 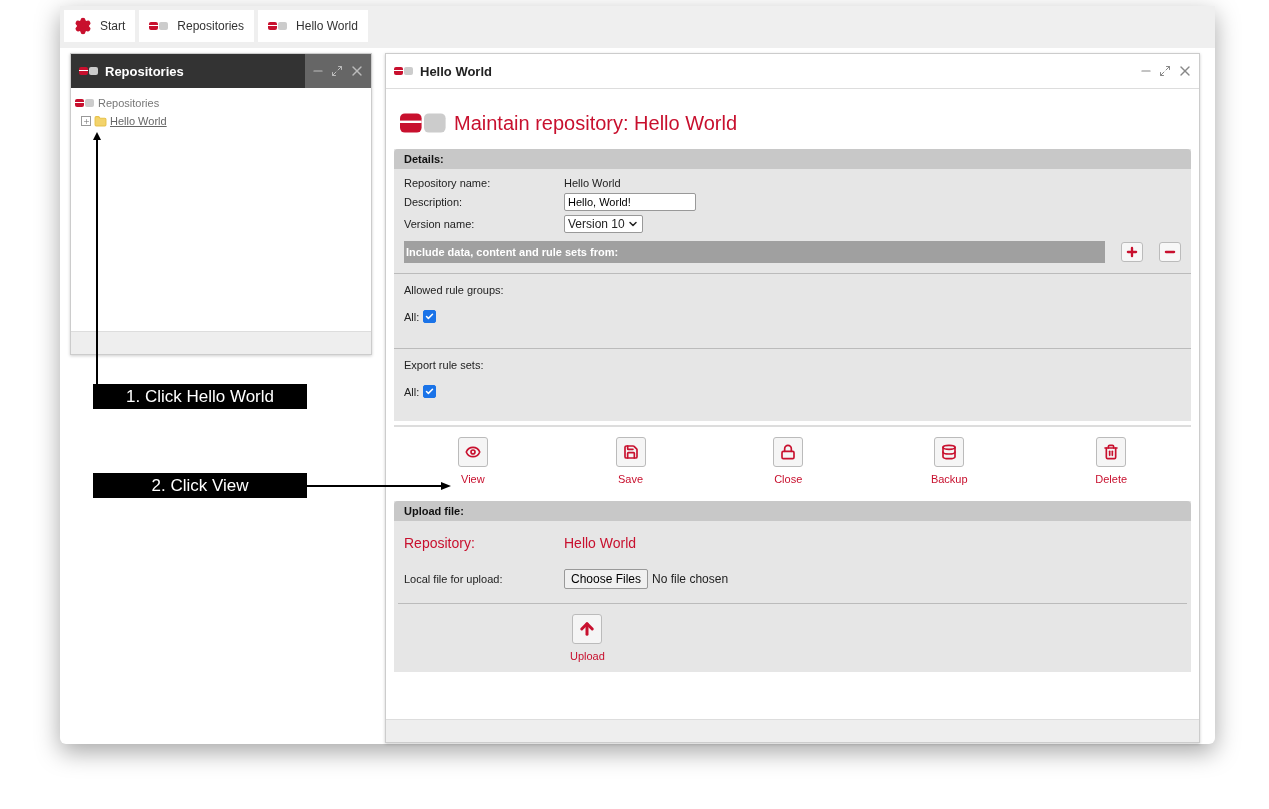 What do you see at coordinates (754, 252) in the screenshot?
I see `include-bar: Include data, content and rule sets from:` at bounding box center [754, 252].